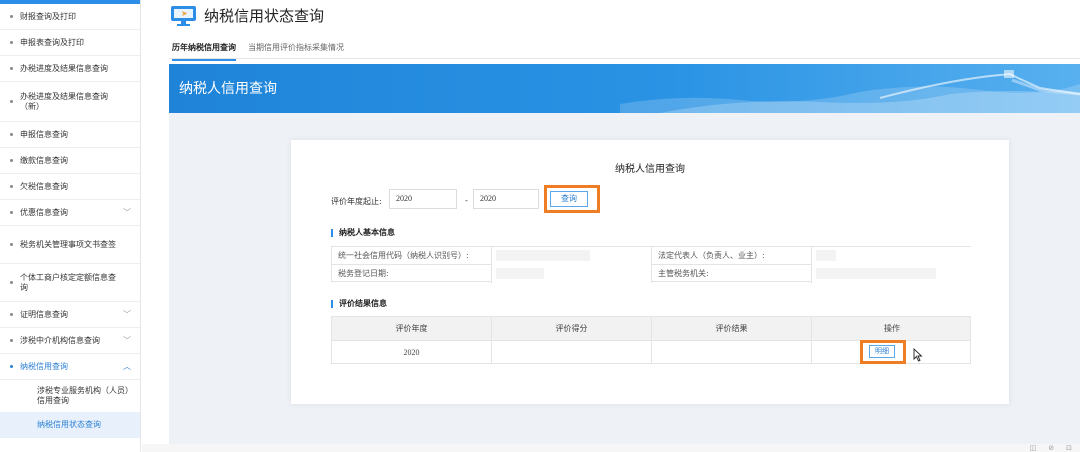 The width and height of the screenshot is (1080, 452). I want to click on year-from-input: 2020, so click(423, 199).